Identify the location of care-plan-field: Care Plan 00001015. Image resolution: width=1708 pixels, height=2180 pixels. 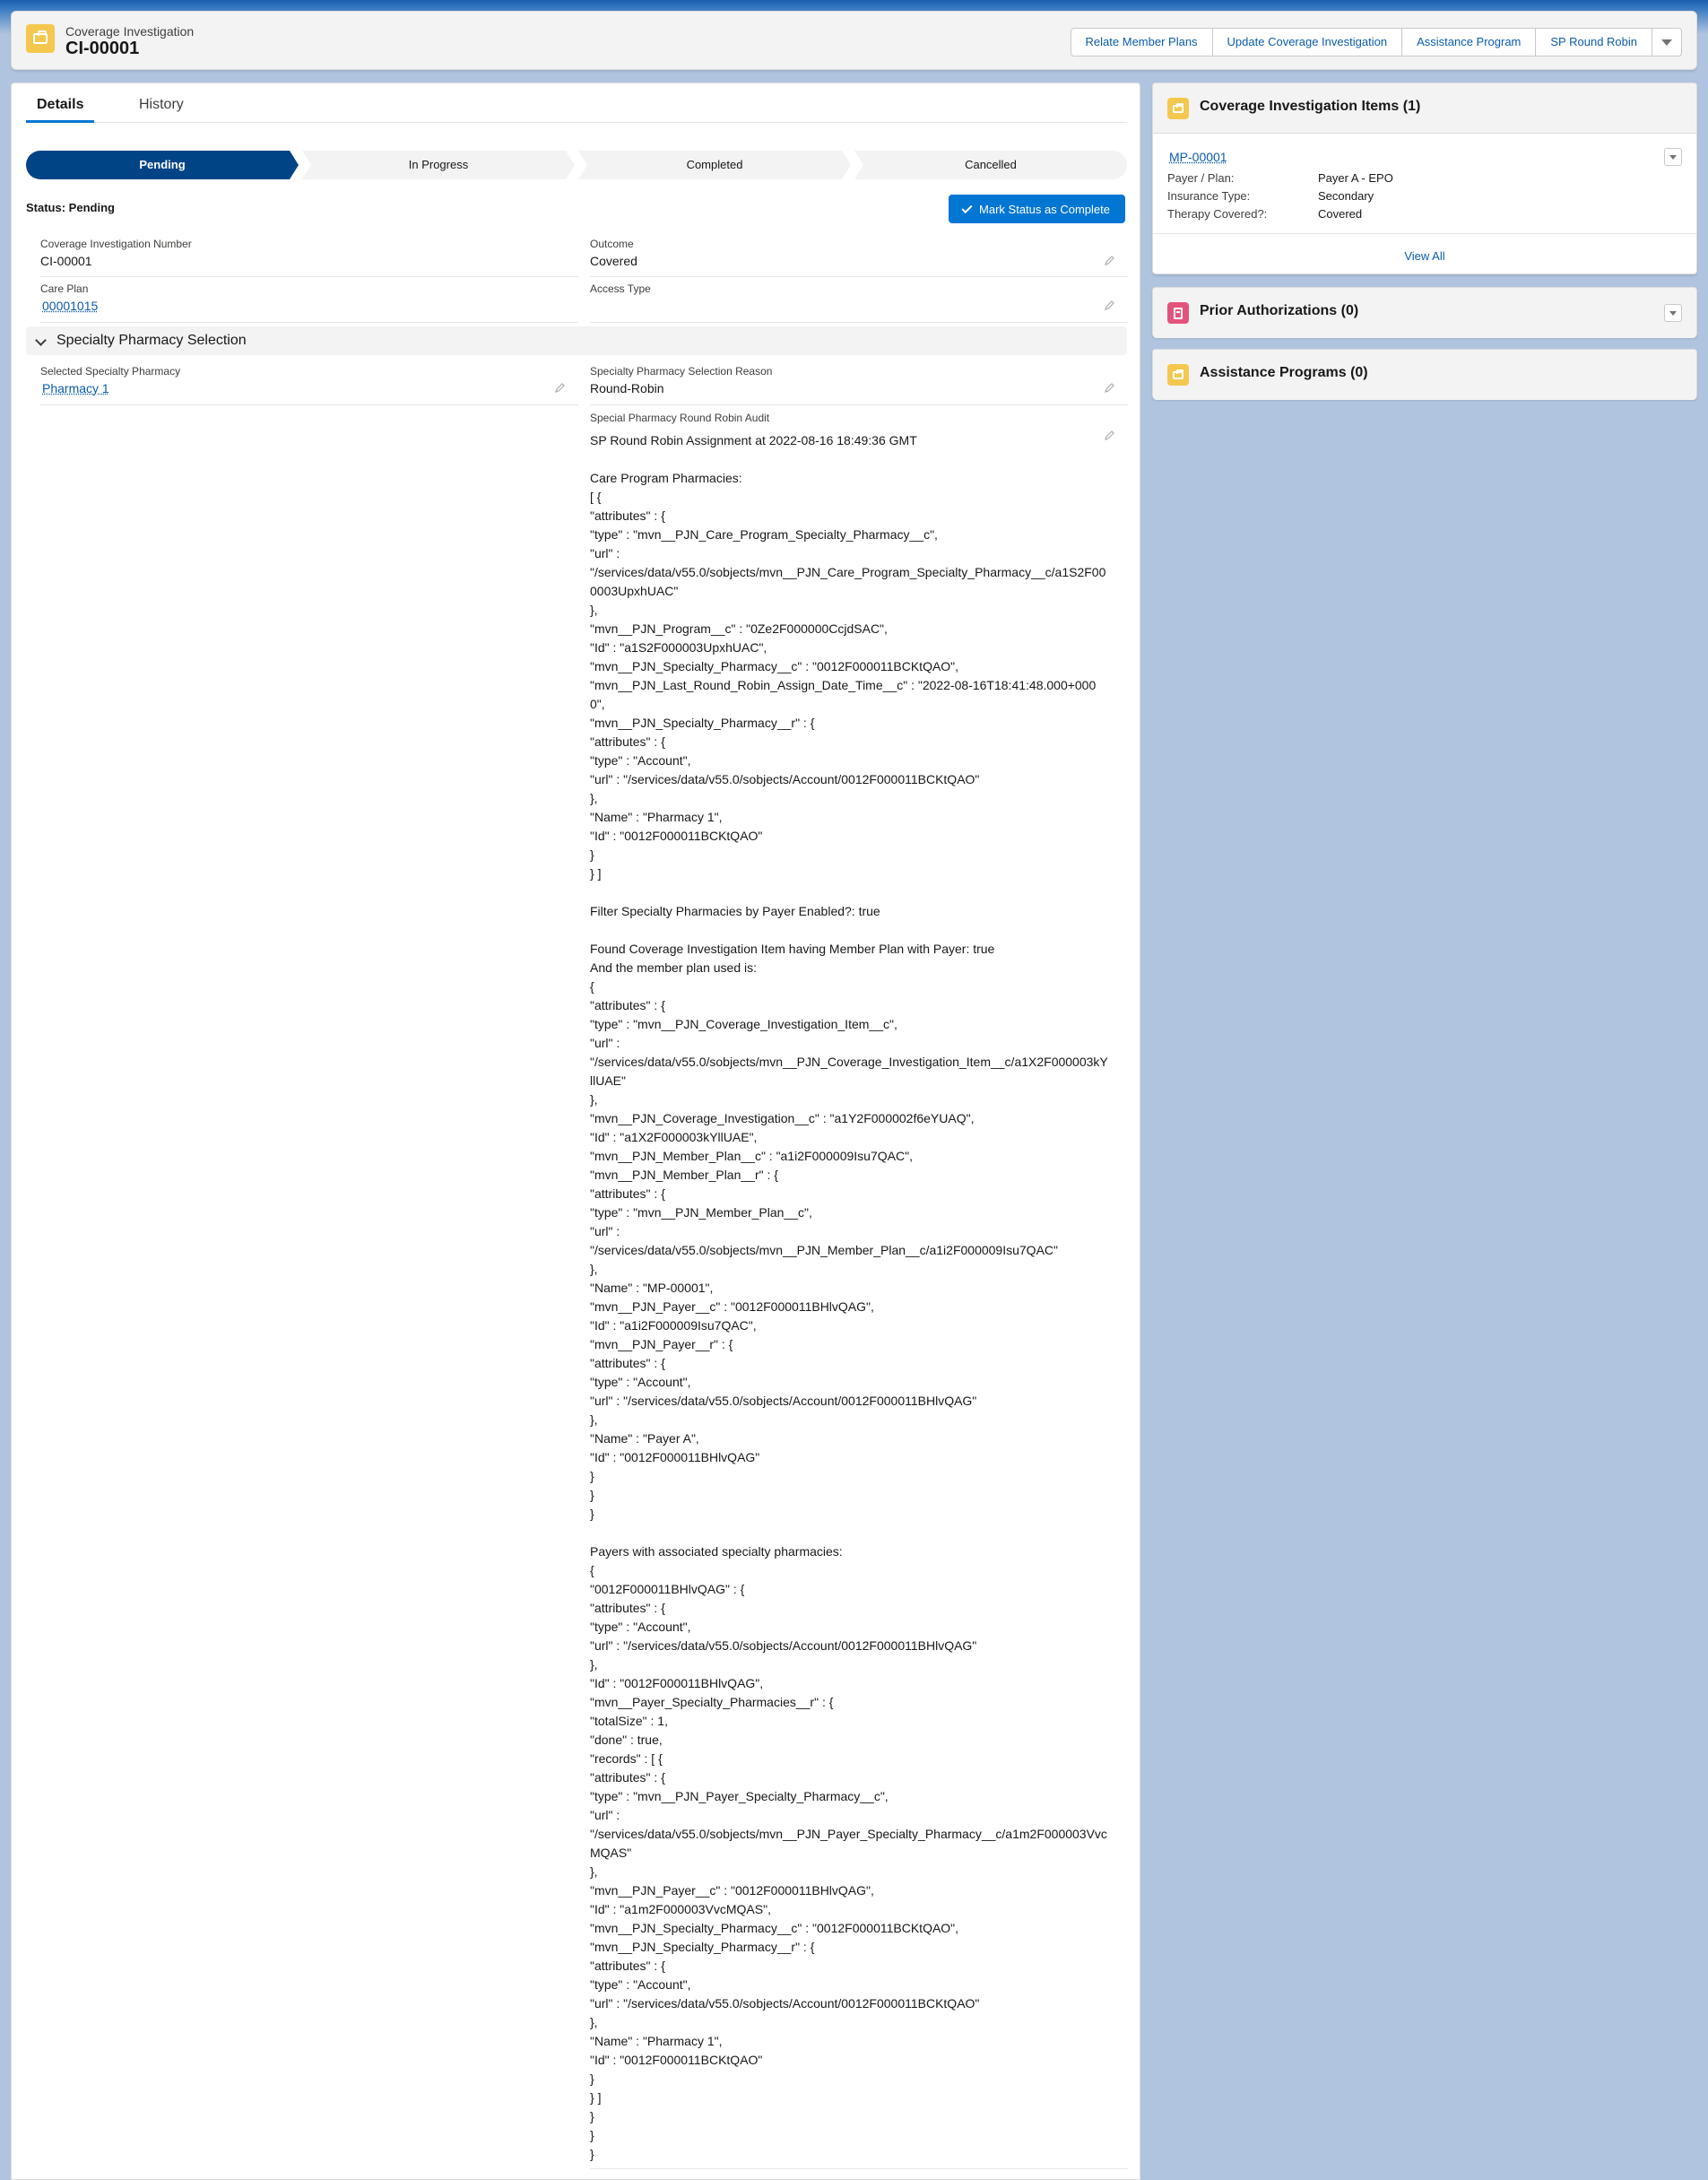
(309, 302).